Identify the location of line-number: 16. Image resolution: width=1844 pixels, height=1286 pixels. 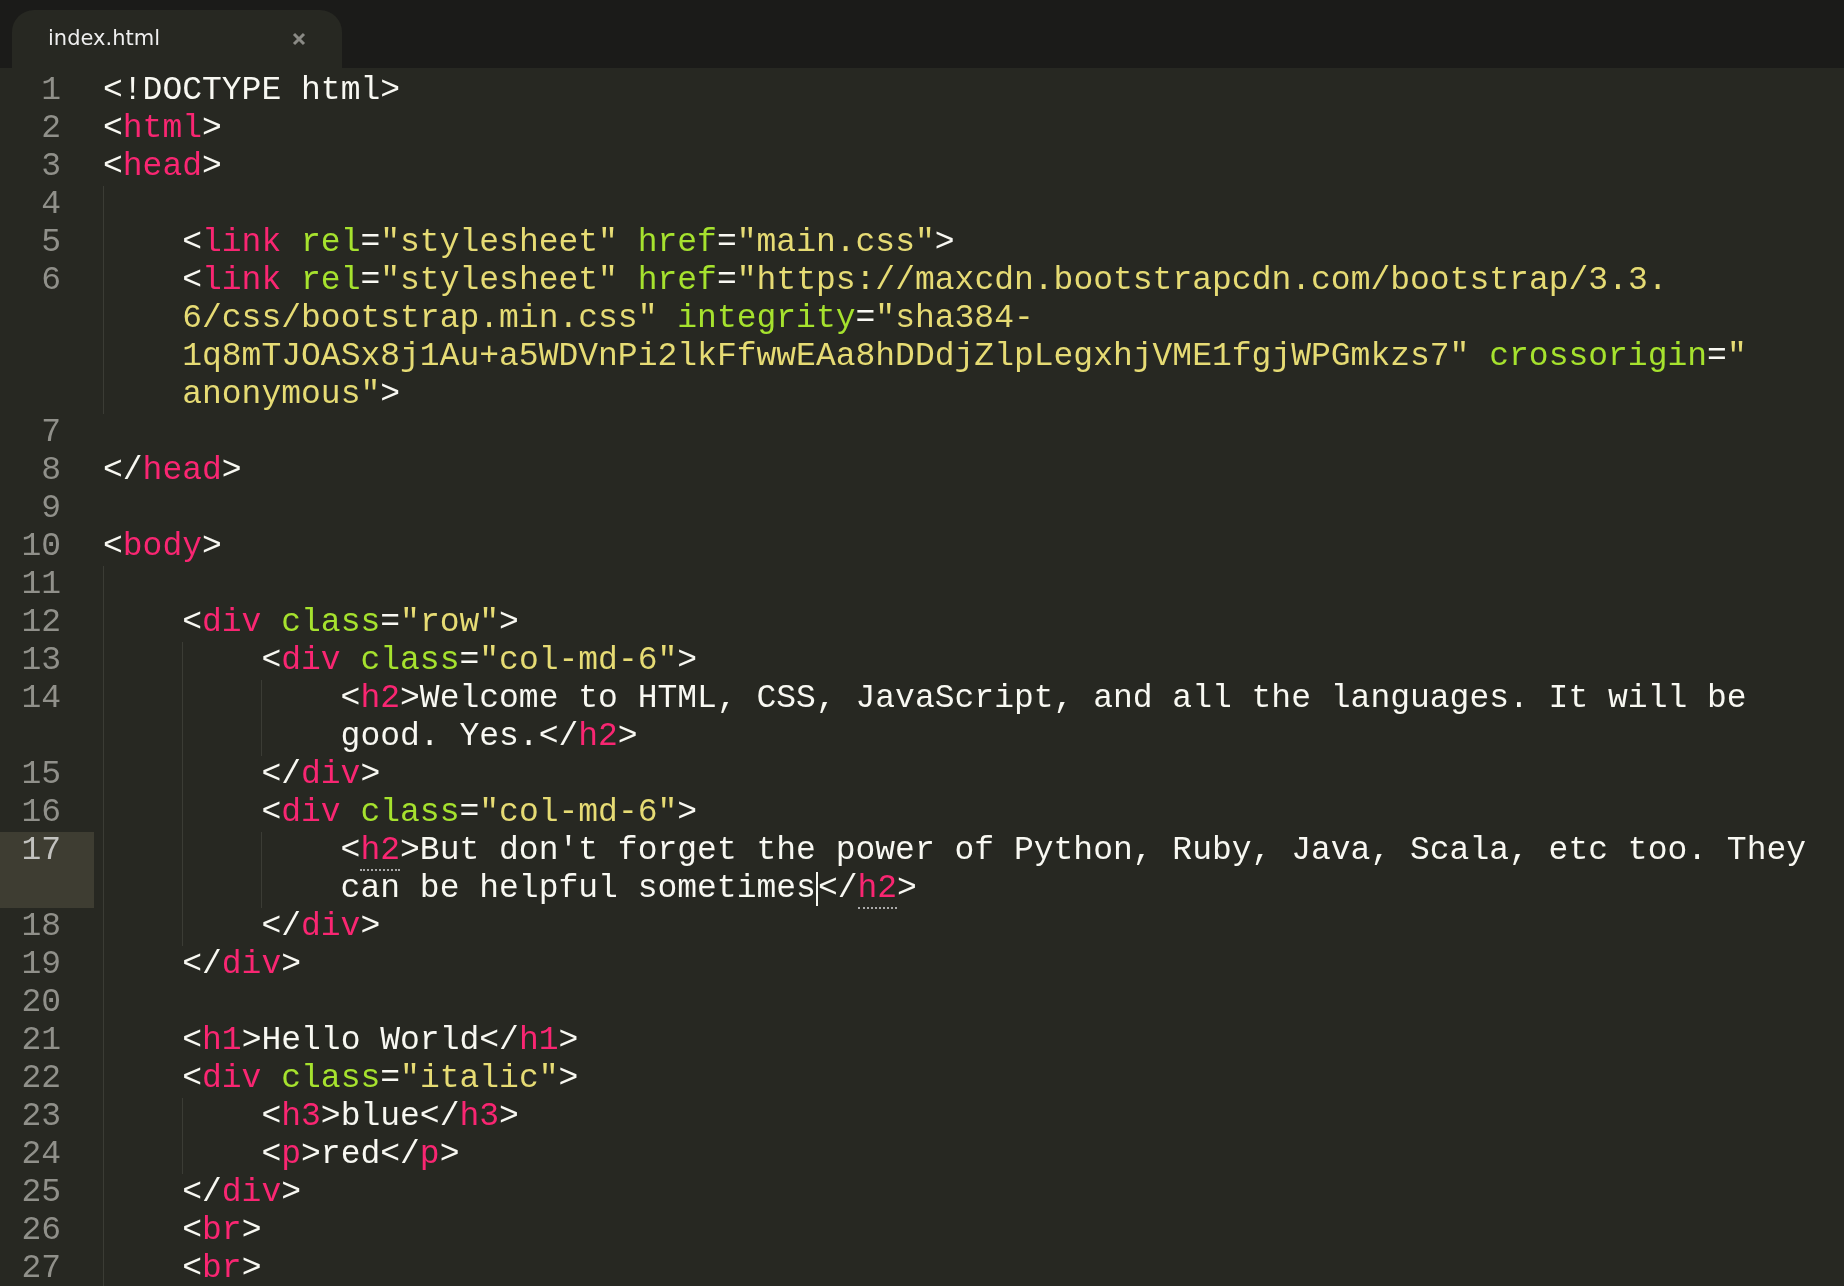
(41, 813).